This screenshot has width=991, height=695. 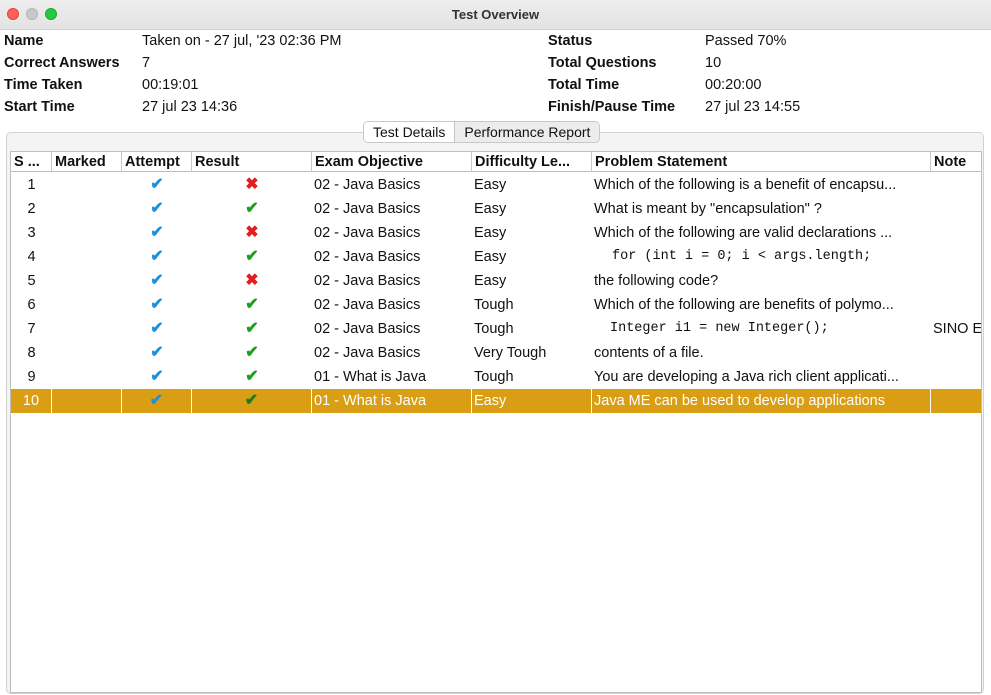 I want to click on cell-note: SINO E, so click(x=957, y=329).